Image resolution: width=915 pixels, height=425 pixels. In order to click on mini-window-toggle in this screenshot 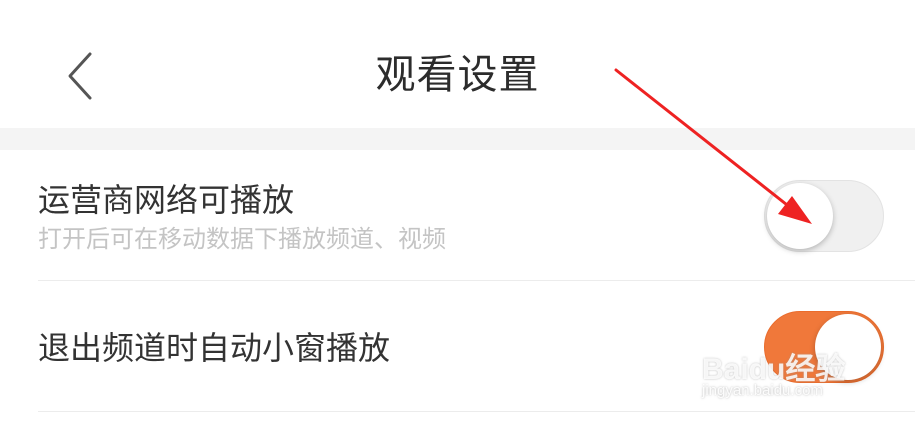, I will do `click(824, 347)`.